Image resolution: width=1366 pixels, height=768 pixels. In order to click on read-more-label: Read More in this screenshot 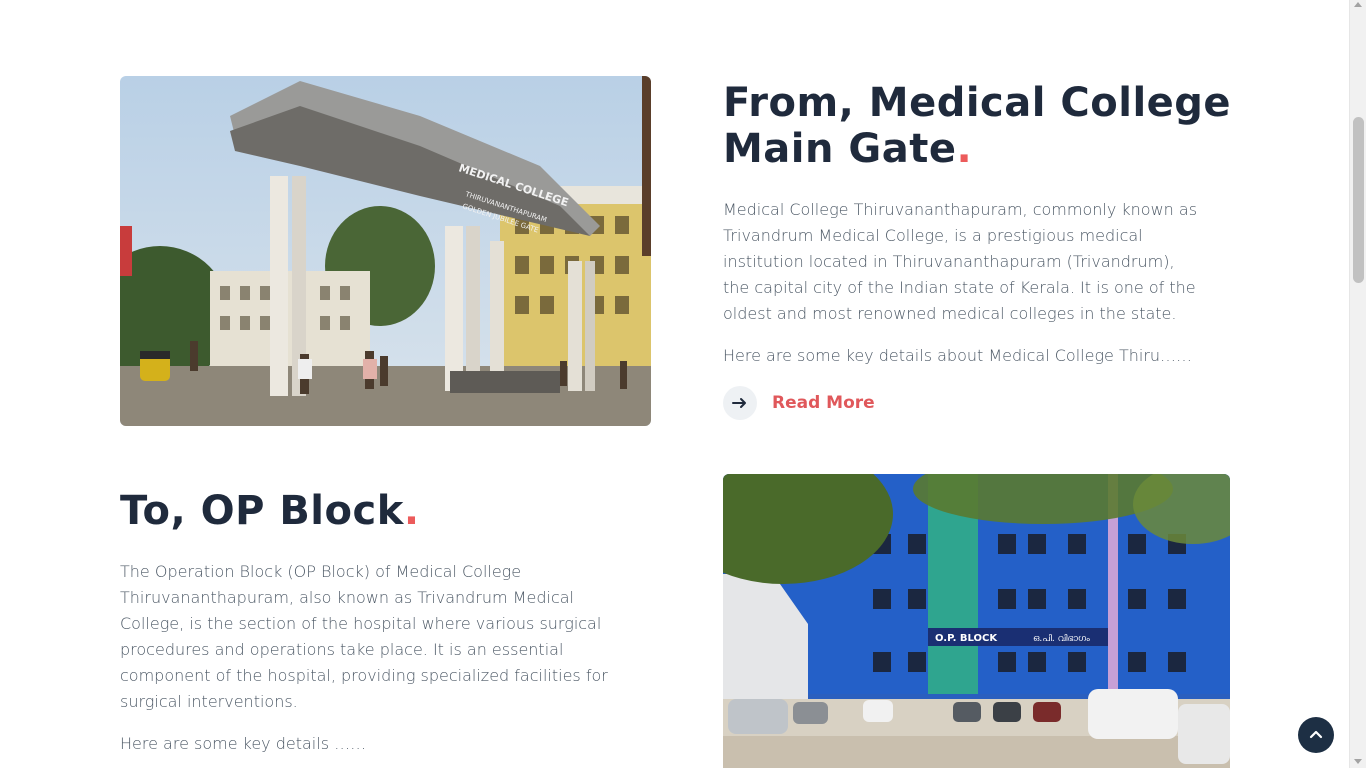, I will do `click(823, 403)`.